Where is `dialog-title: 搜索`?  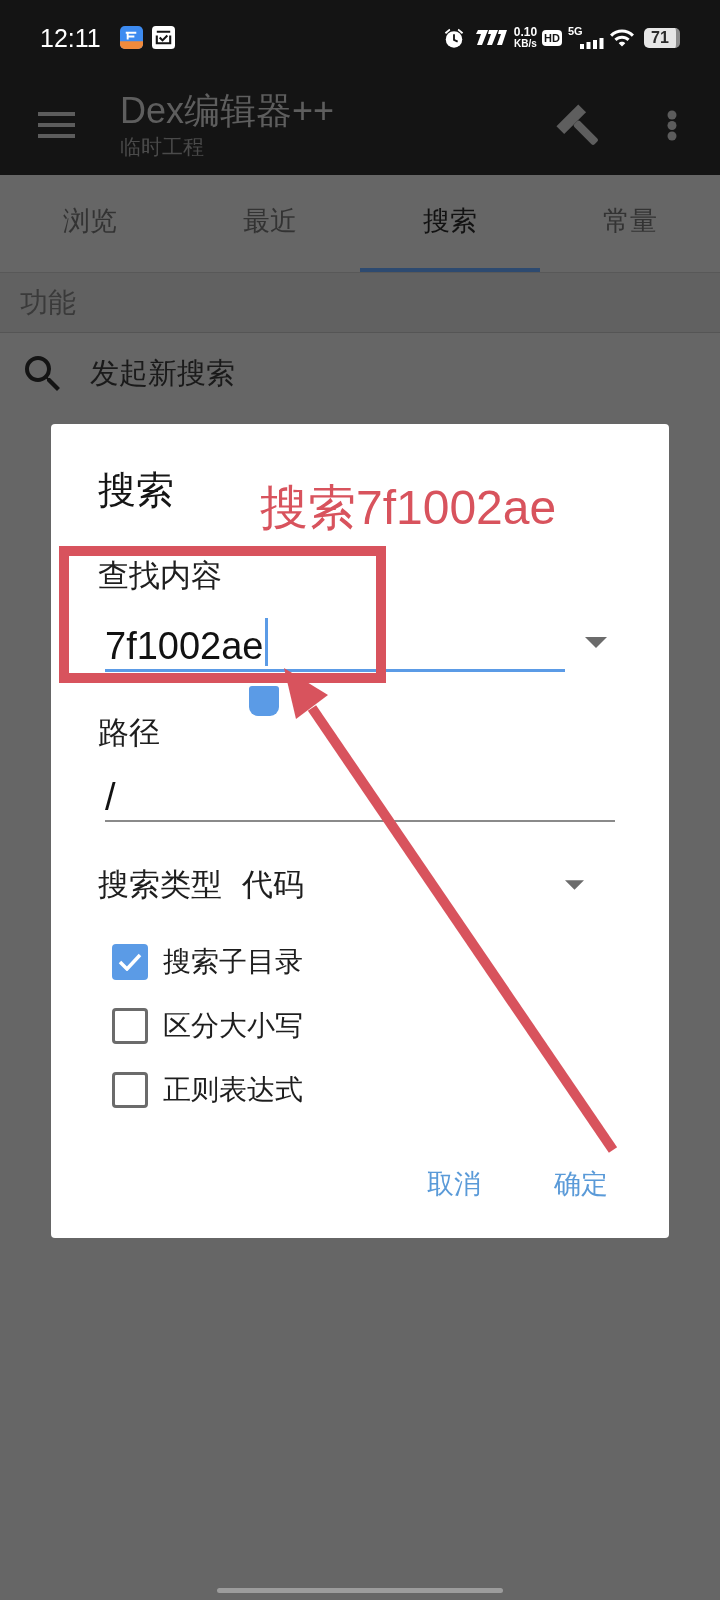
dialog-title: 搜索 is located at coordinates (136, 490).